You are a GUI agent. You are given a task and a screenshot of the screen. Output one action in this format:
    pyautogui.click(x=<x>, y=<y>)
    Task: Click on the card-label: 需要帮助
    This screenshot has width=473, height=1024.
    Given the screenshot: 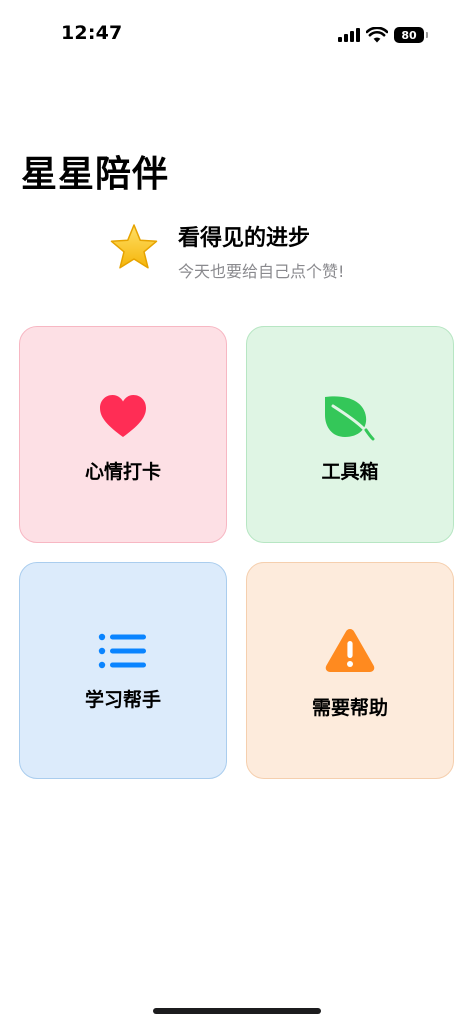 What is the action you would take?
    pyautogui.click(x=349, y=708)
    